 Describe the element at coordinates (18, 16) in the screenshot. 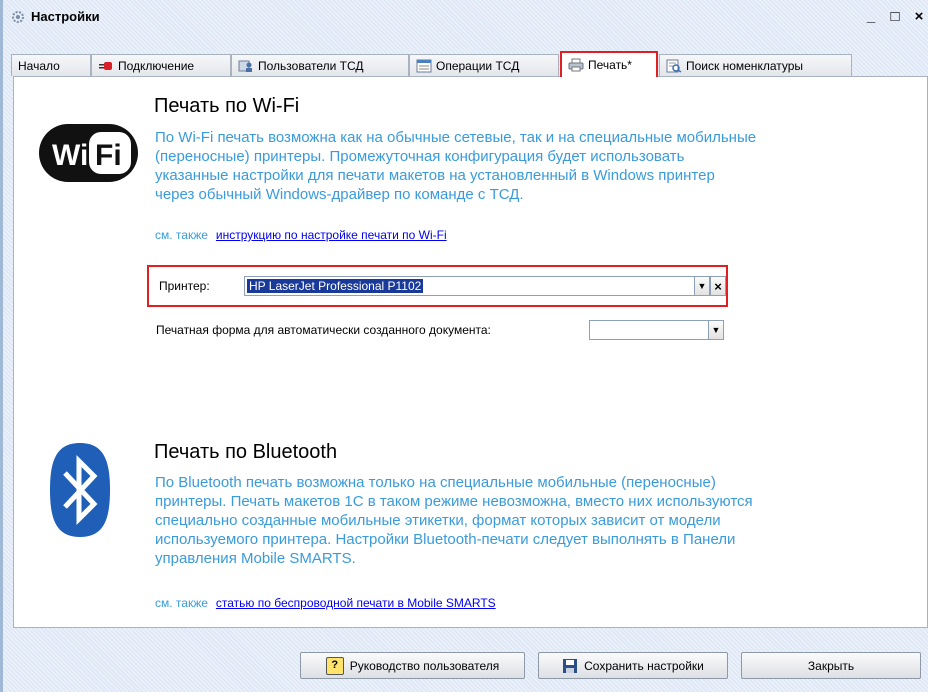

I see `settings-gear-icon` at that location.